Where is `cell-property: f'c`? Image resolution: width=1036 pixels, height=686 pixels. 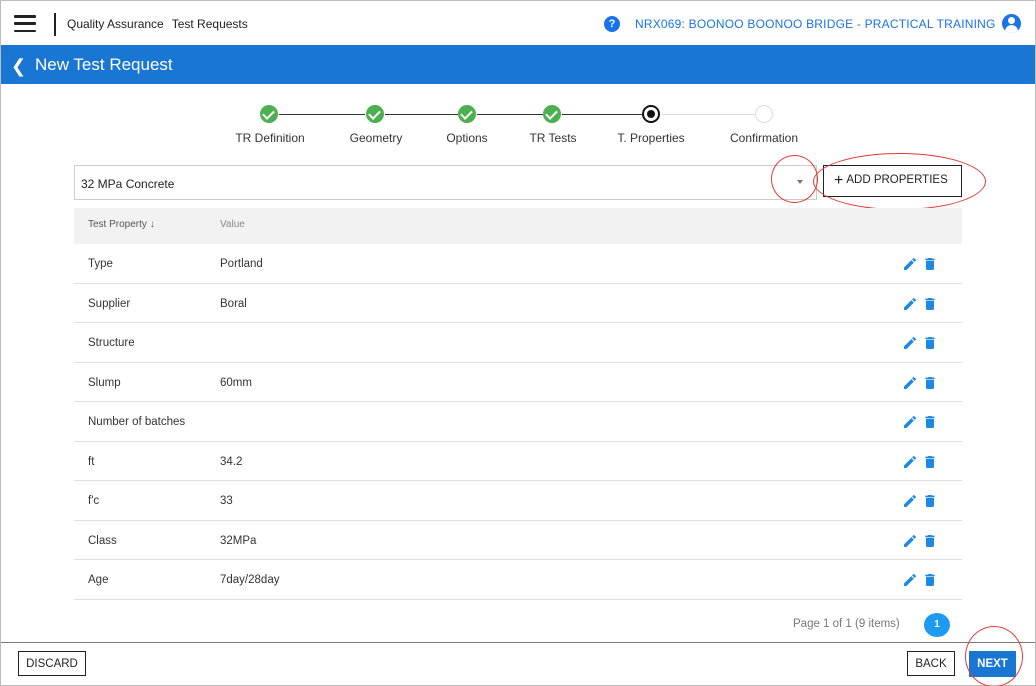 cell-property: f'c is located at coordinates (94, 501).